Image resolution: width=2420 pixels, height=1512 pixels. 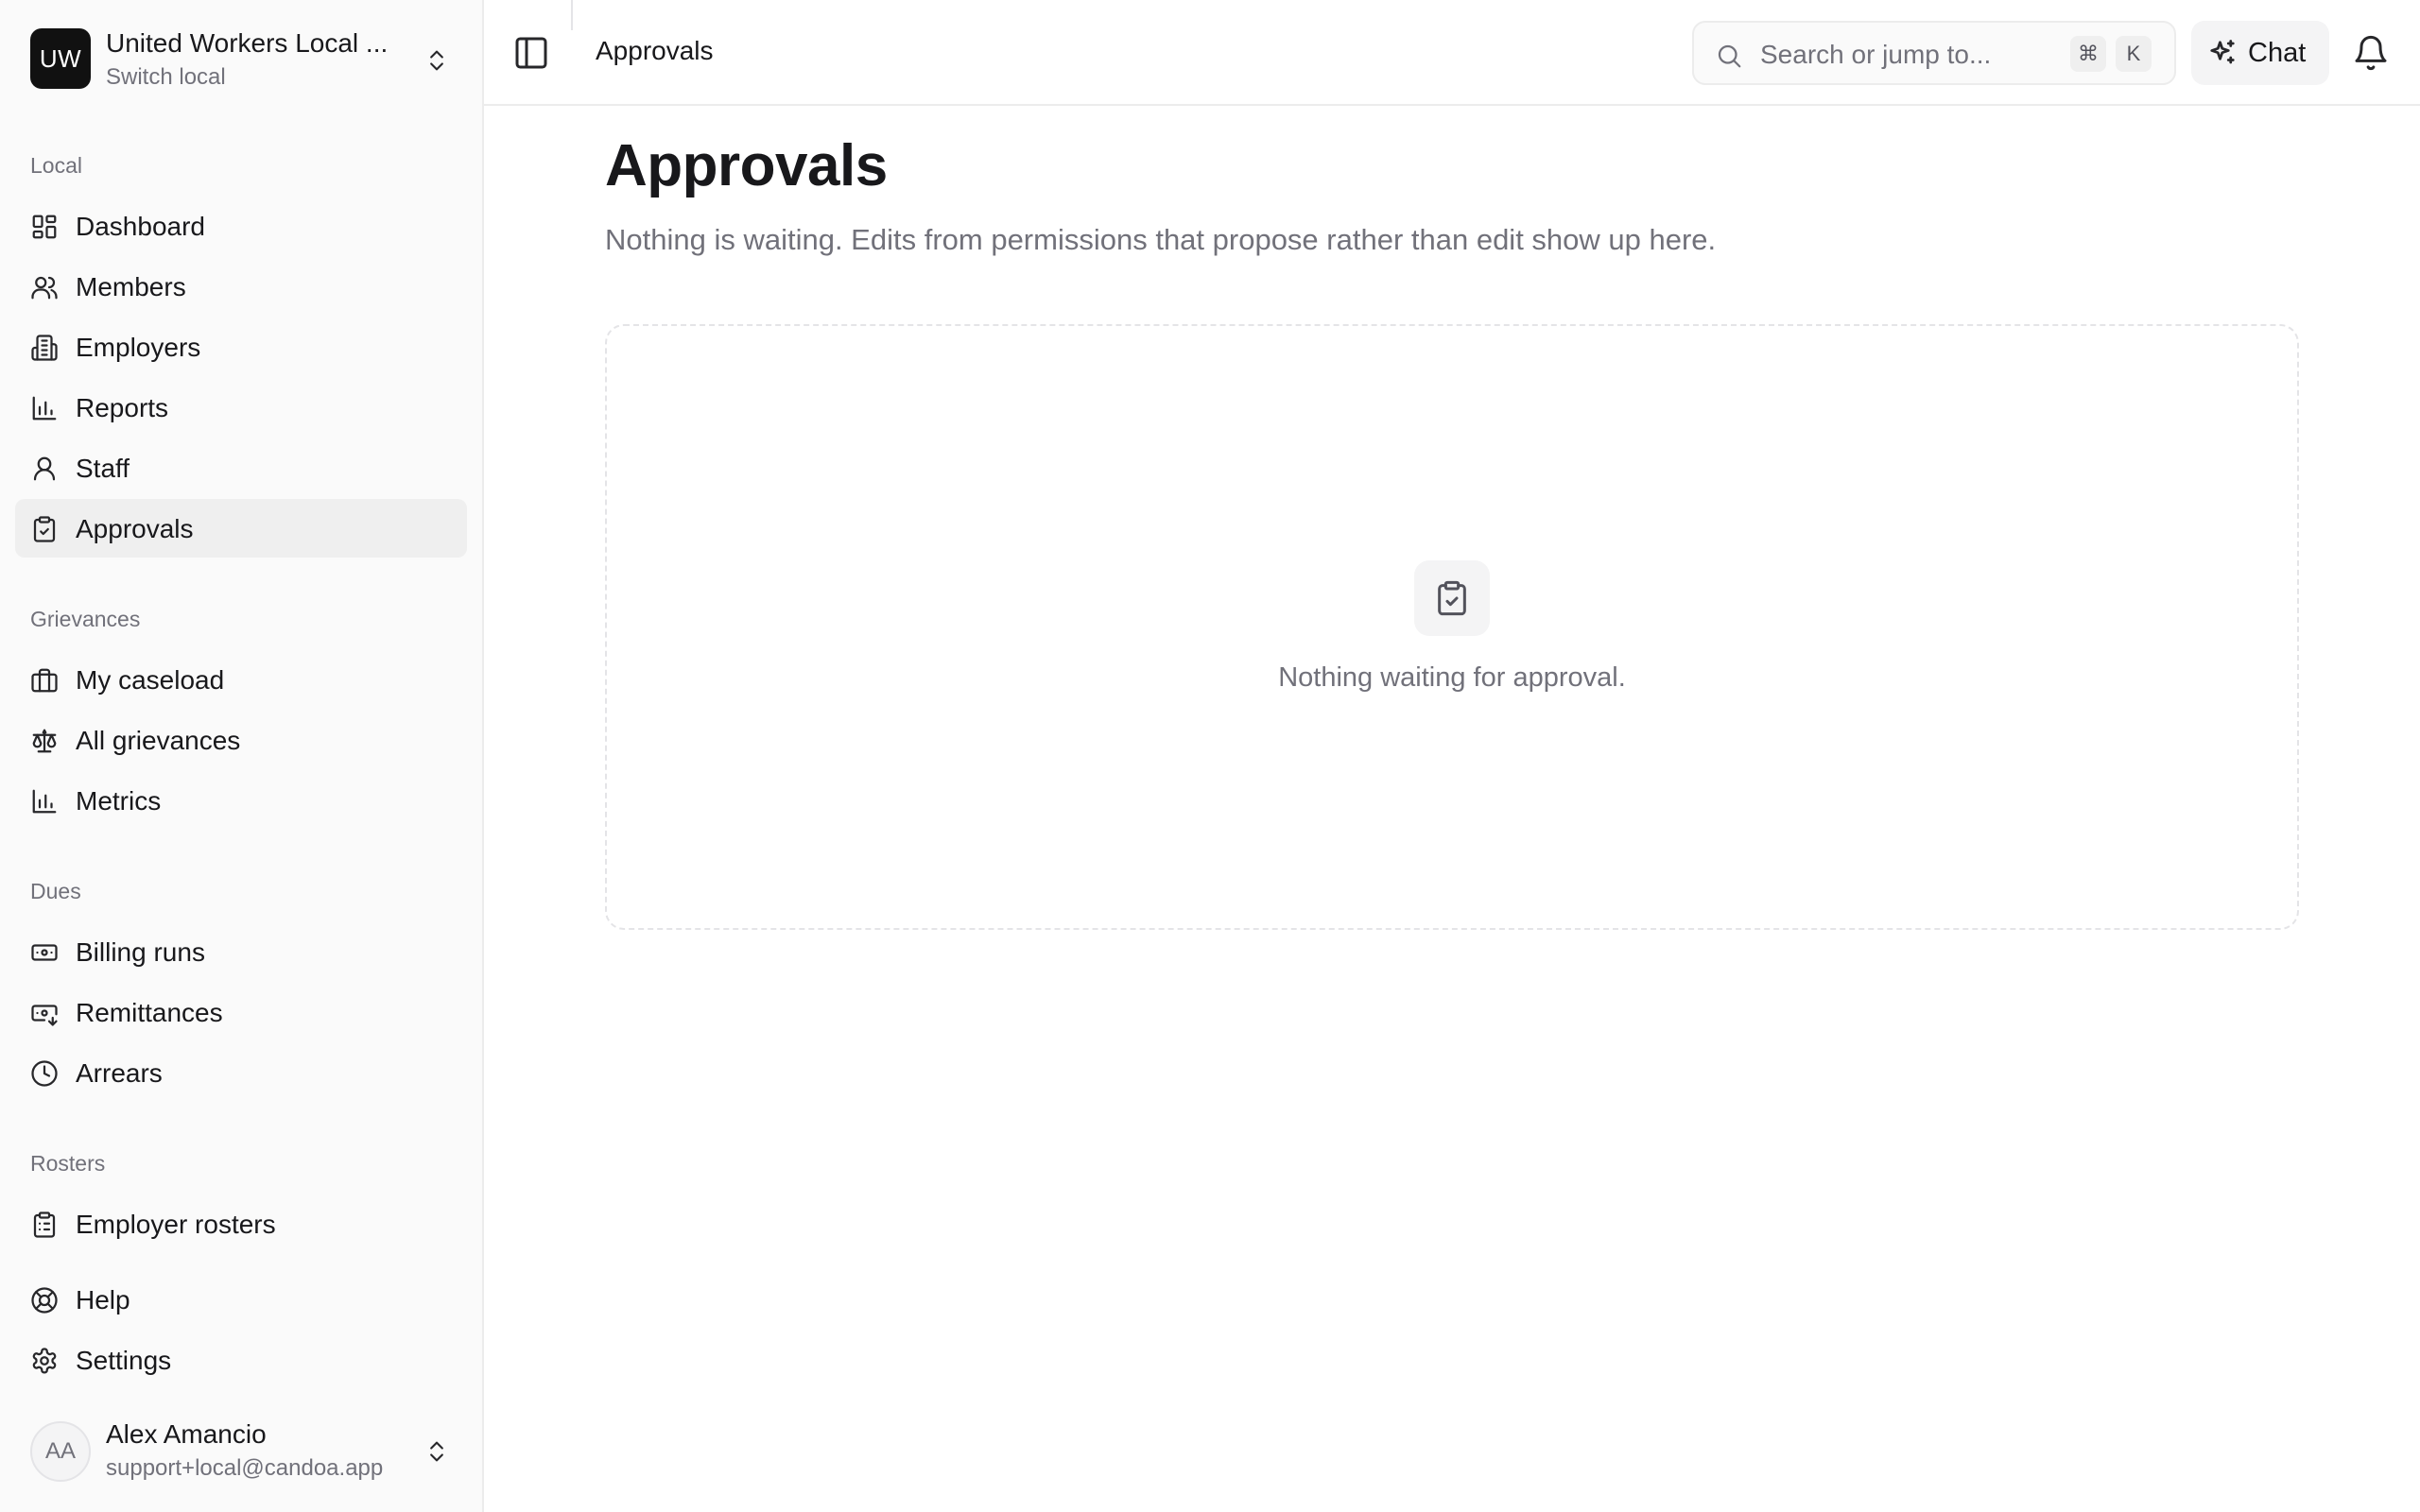 What do you see at coordinates (131, 286) in the screenshot?
I see `sidebar-item-label: Members` at bounding box center [131, 286].